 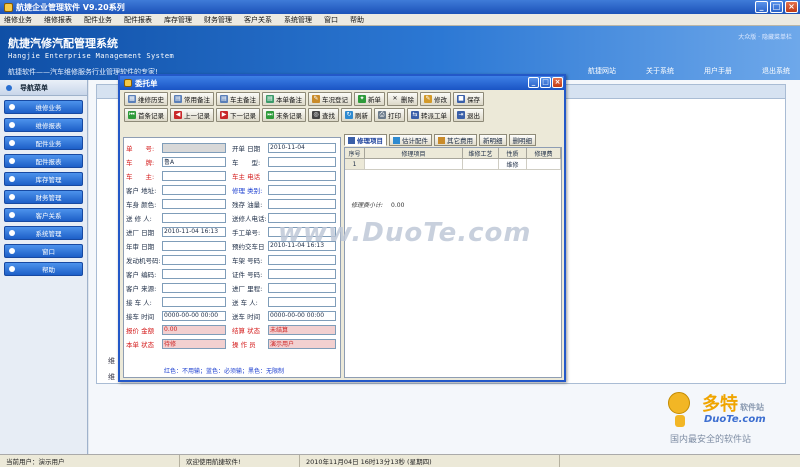 What do you see at coordinates (194, 287) in the screenshot?
I see `customer-source-field` at bounding box center [194, 287].